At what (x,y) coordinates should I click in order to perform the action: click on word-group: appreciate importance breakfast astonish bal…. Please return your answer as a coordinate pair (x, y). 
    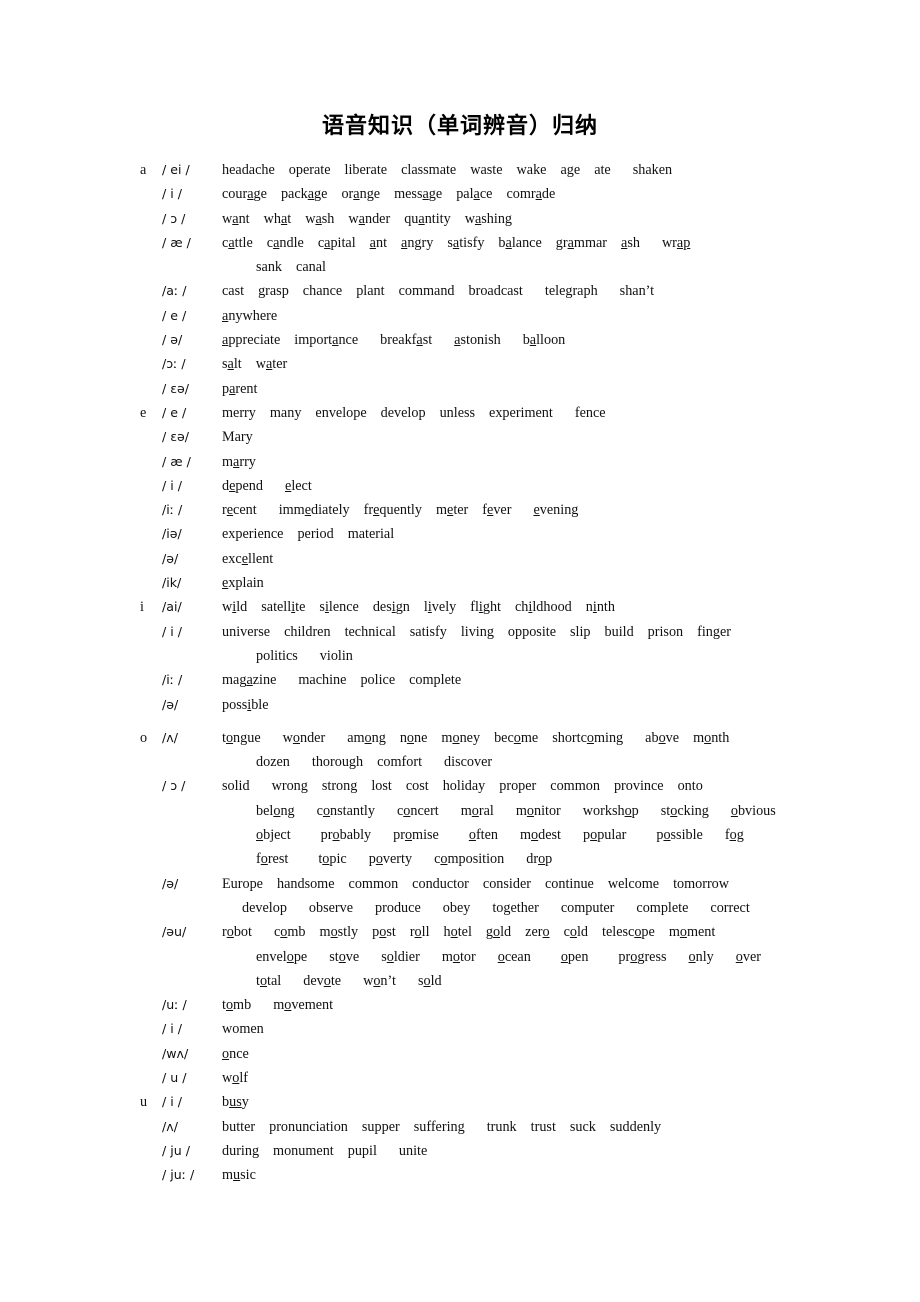
    Looking at the image, I should click on (571, 340).